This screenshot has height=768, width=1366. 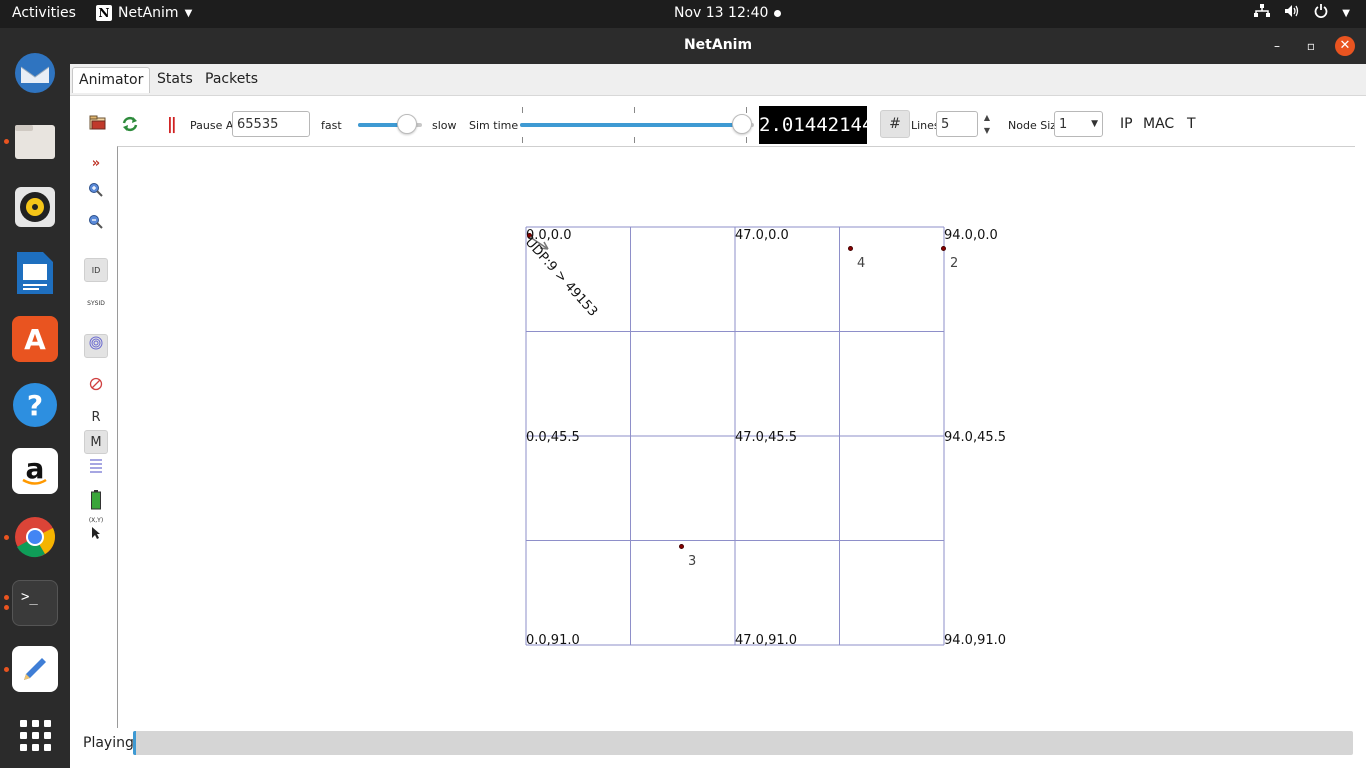 I want to click on status-bar: Playing, so click(x=718, y=744).